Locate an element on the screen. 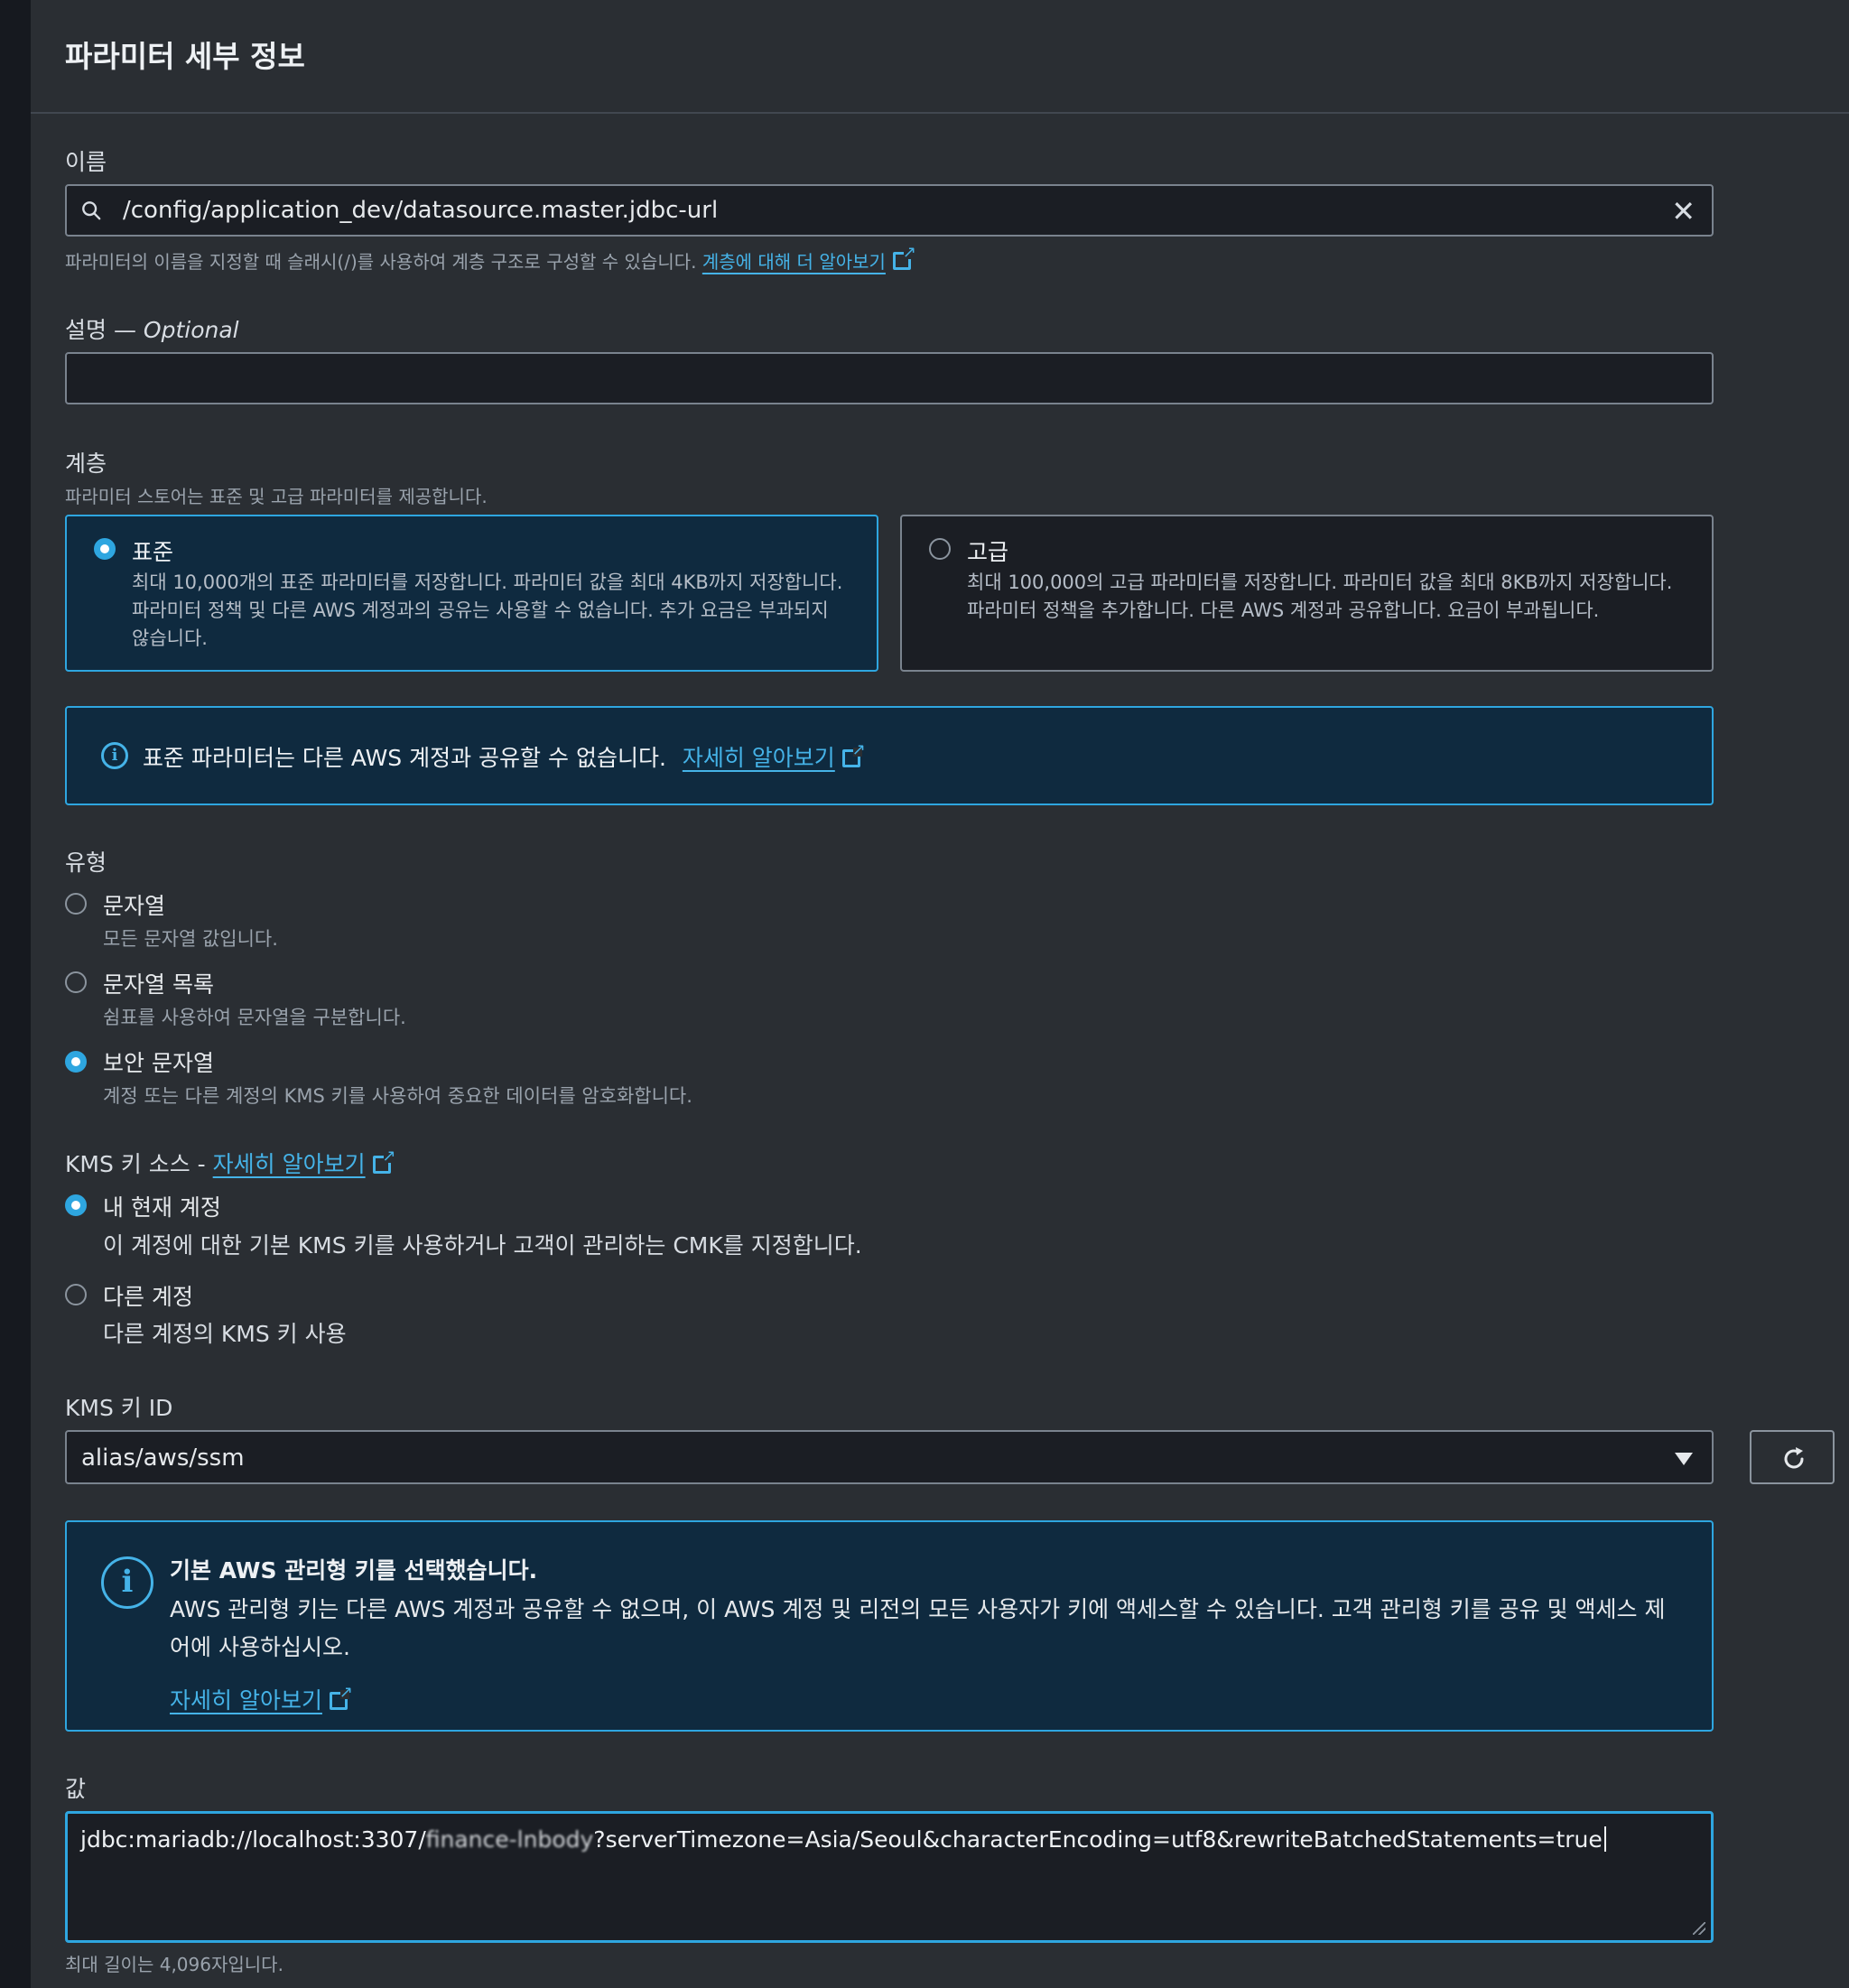  kms-other-account-radio is located at coordinates (76, 1294).